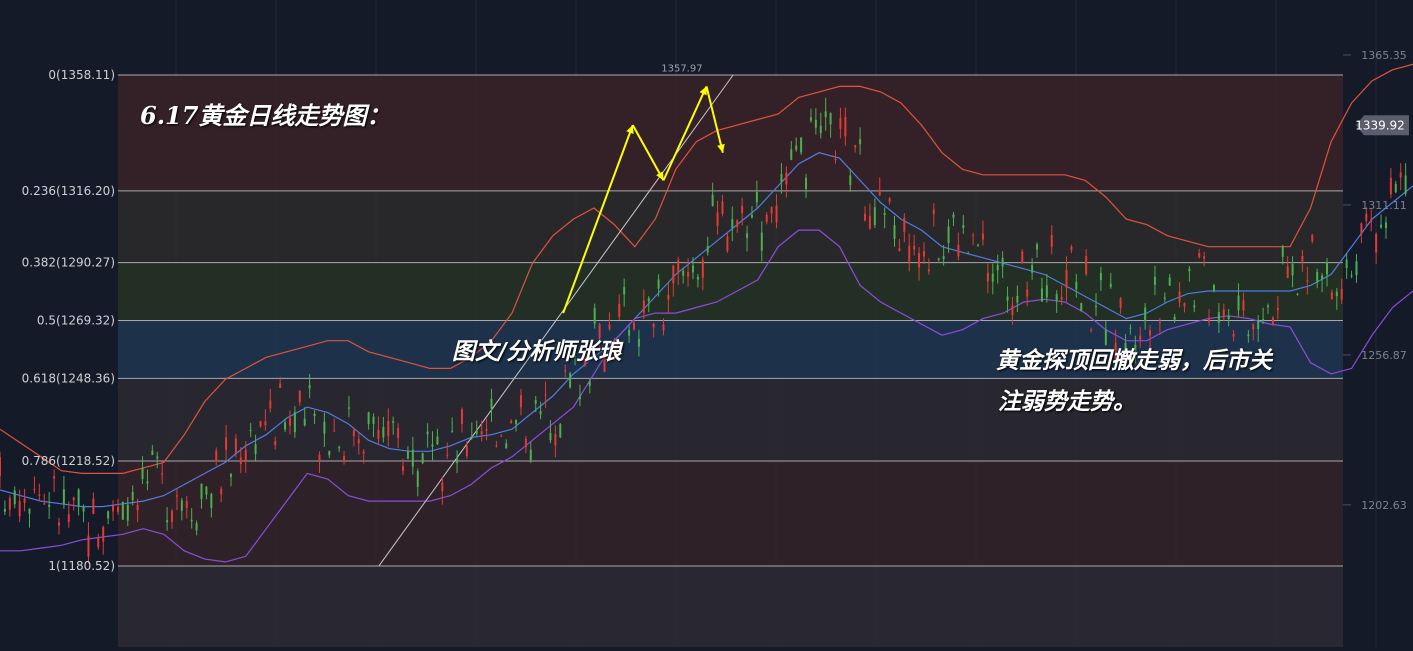 The height and width of the screenshot is (651, 1413). I want to click on fib-zone, so click(730, 226).